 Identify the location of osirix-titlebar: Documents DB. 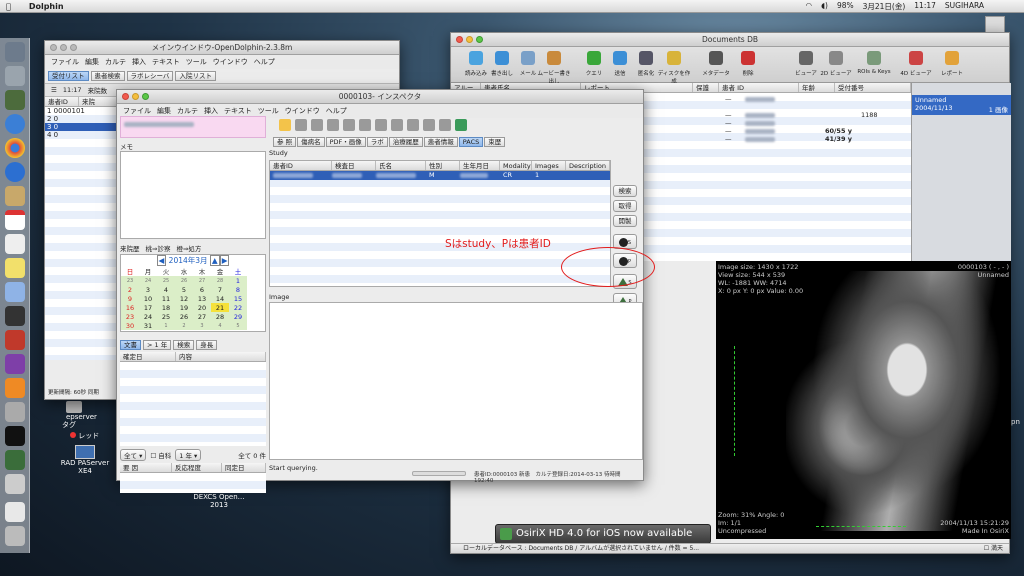
(730, 40).